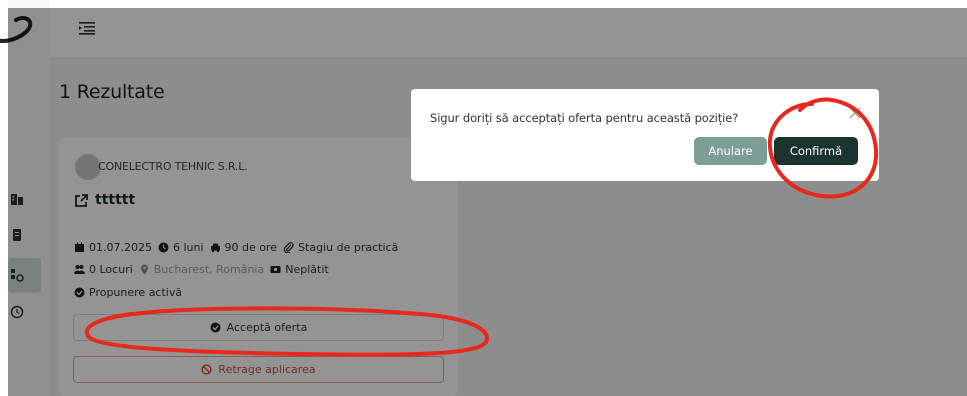  Describe the element at coordinates (645, 135) in the screenshot. I see `confirm-dialog` at that location.